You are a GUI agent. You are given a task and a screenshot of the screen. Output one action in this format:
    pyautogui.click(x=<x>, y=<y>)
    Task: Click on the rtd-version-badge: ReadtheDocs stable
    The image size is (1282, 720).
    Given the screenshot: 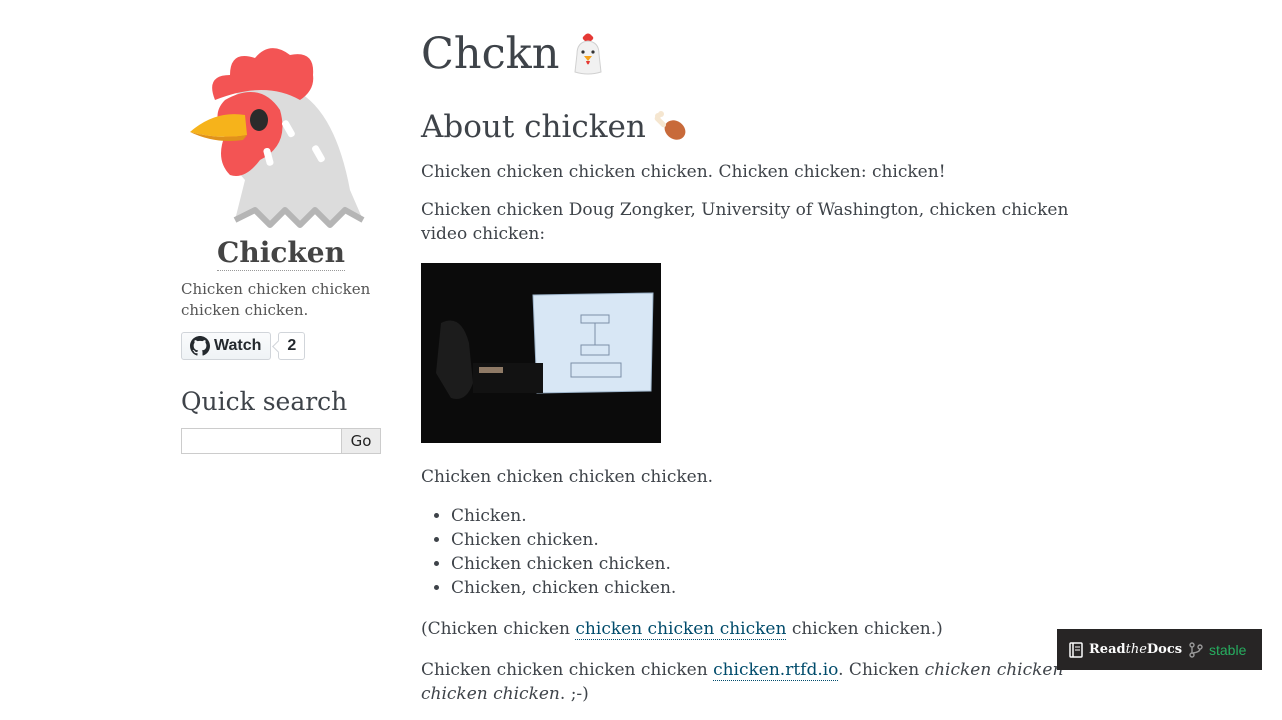 What is the action you would take?
    pyautogui.click(x=1159, y=649)
    